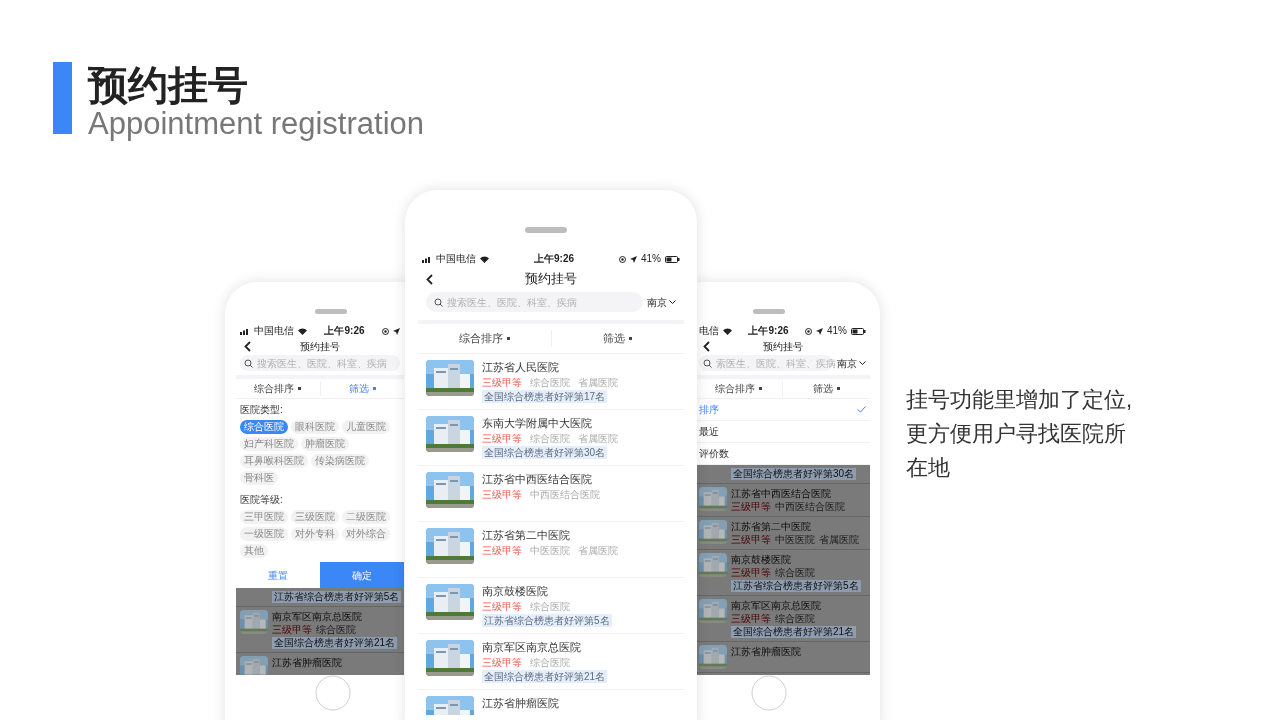 The height and width of the screenshot is (720, 1280). What do you see at coordinates (262, 409) in the screenshot?
I see `filter-group-label: 医院类型:` at bounding box center [262, 409].